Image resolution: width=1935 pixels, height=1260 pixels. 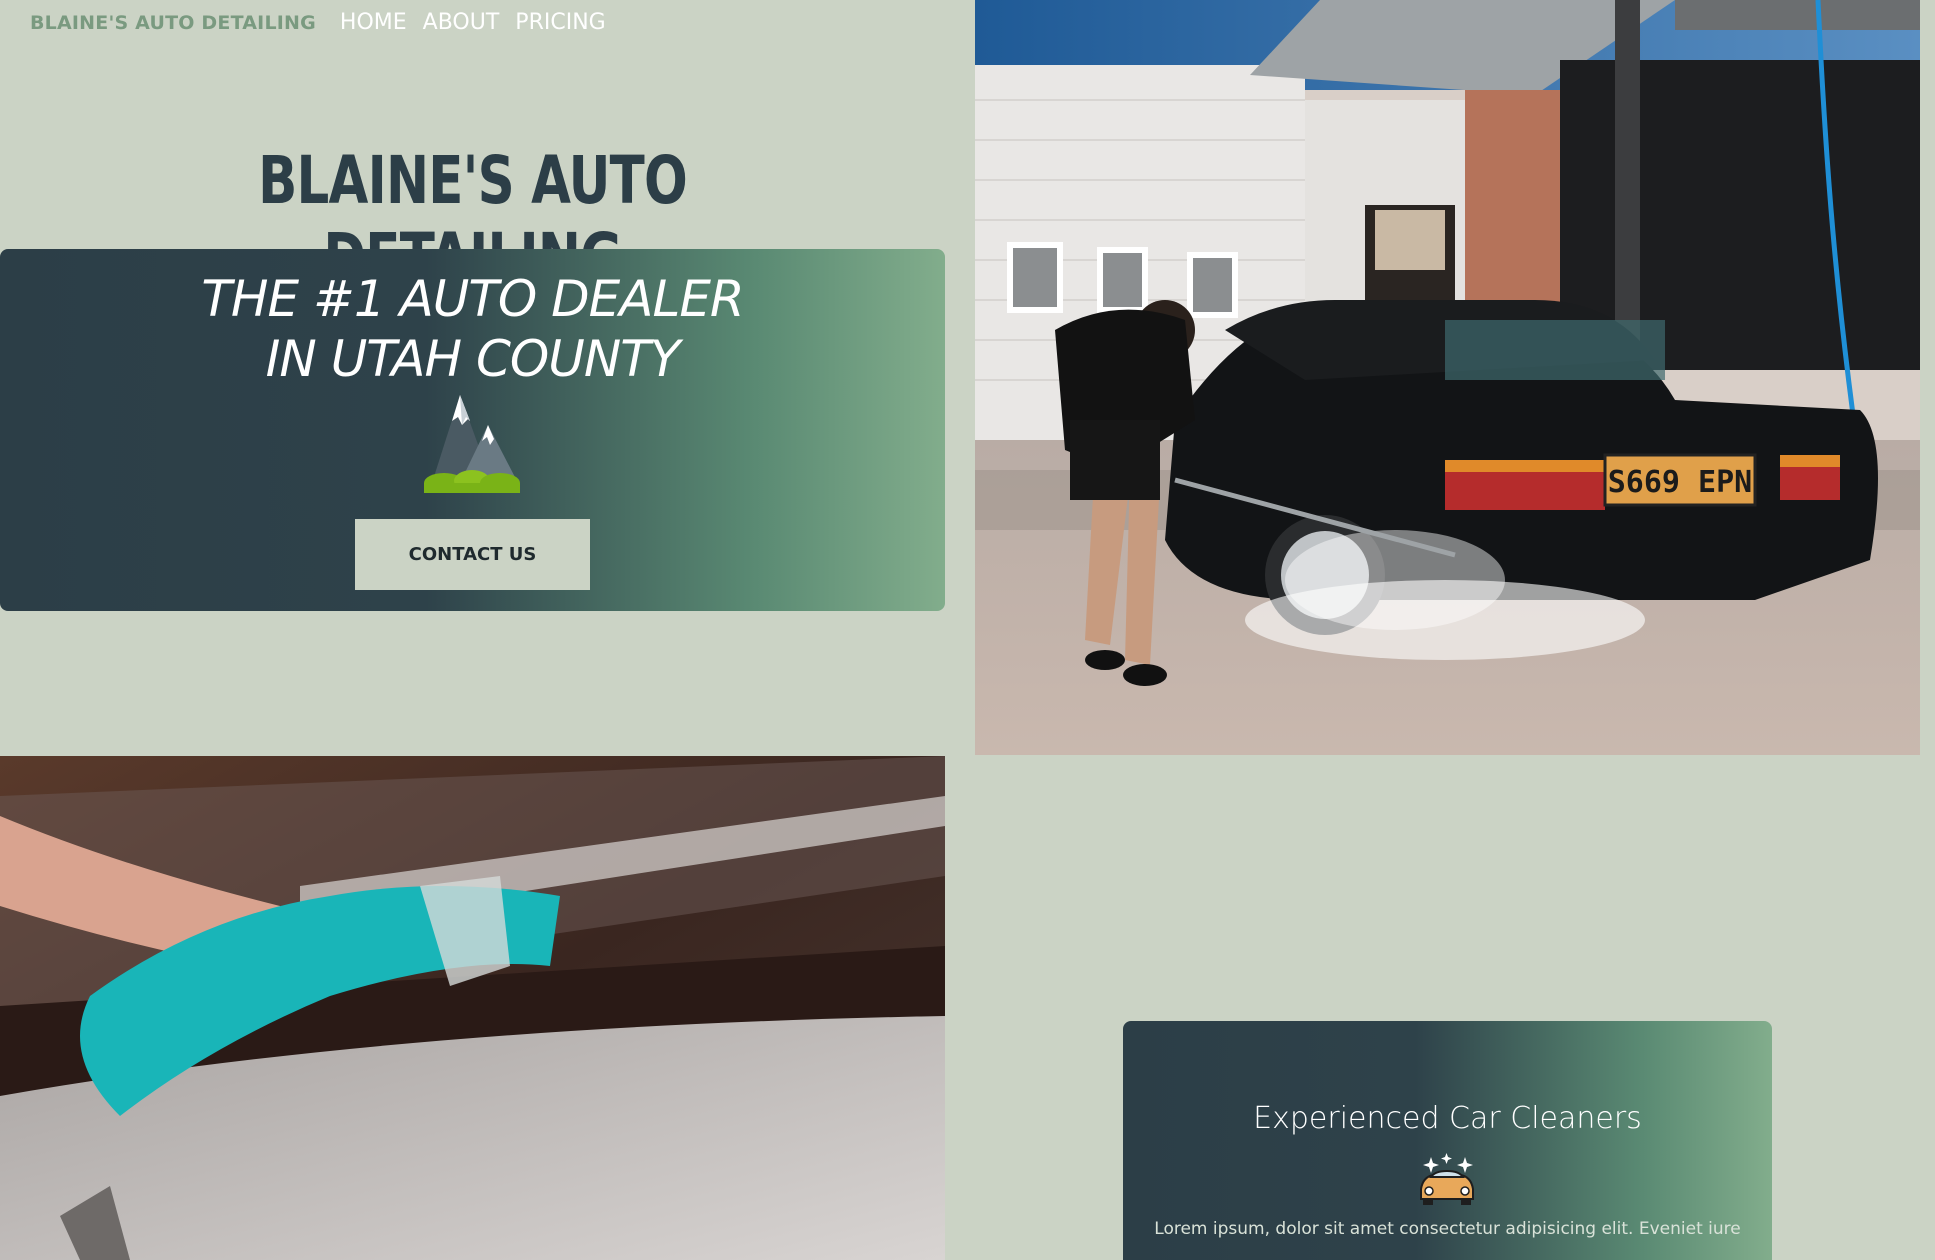 What do you see at coordinates (472, 554) in the screenshot?
I see `contact-us-button: CONTACT US` at bounding box center [472, 554].